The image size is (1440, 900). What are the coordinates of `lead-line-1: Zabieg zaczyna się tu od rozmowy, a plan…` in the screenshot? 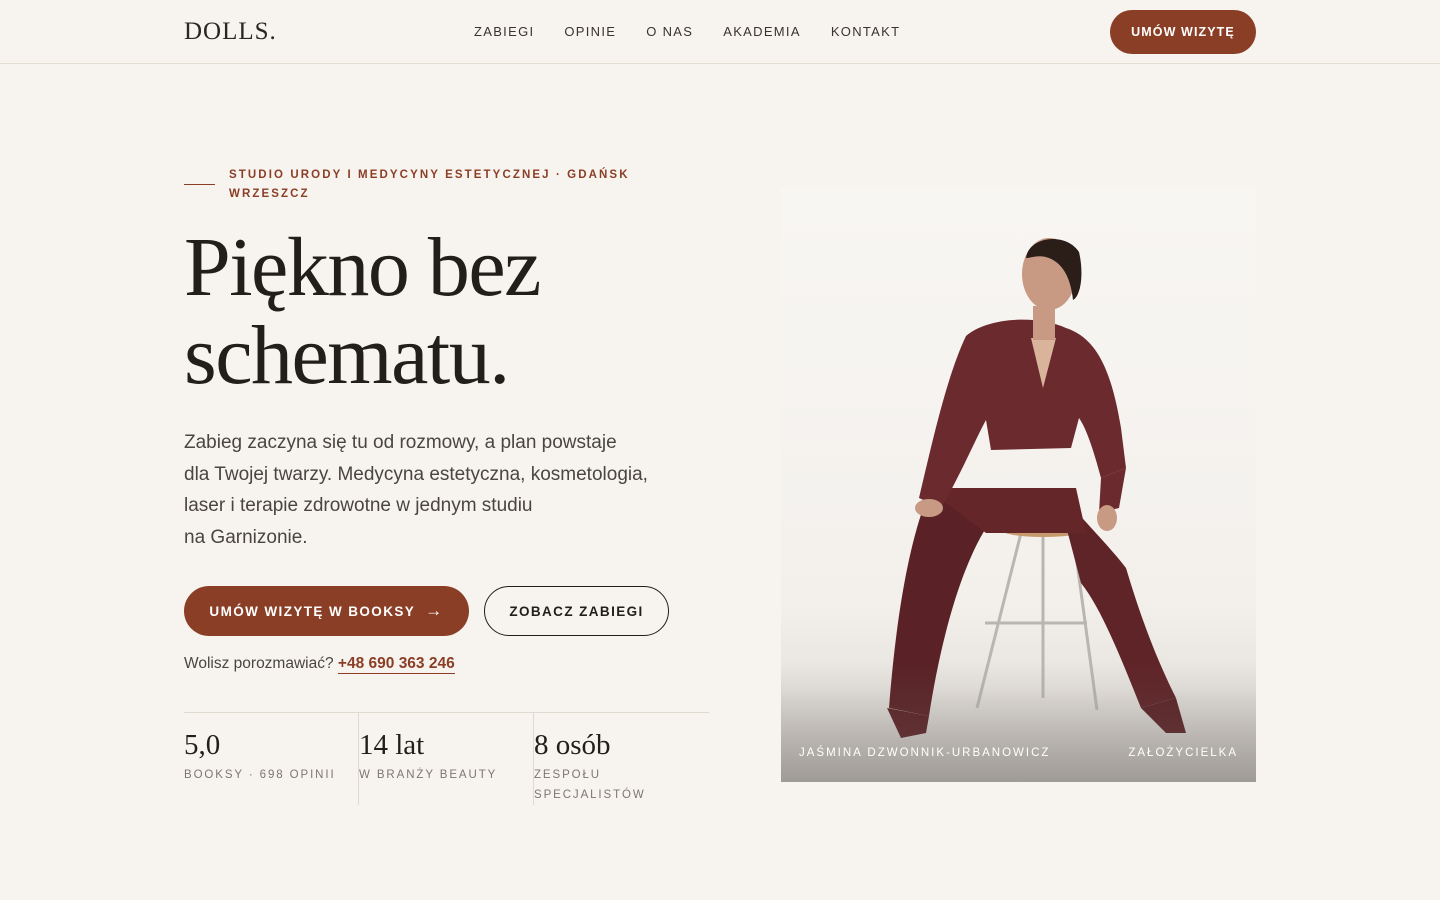 It's located at (400, 442).